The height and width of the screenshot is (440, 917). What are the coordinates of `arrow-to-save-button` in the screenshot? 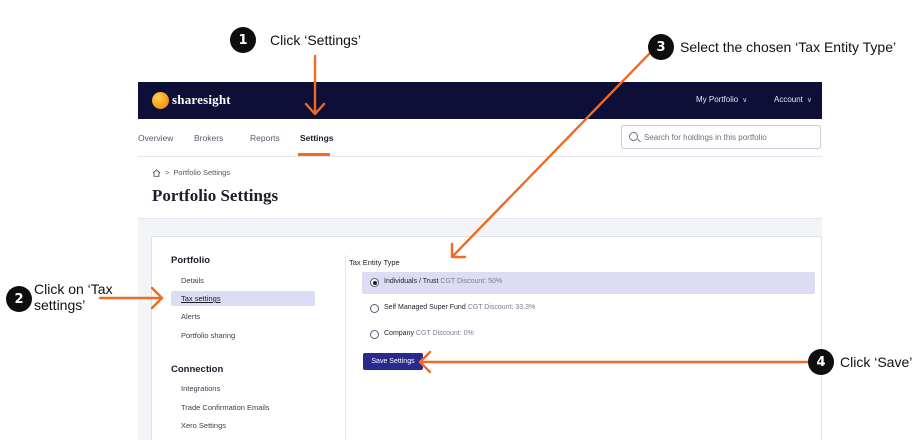 It's located at (614, 362).